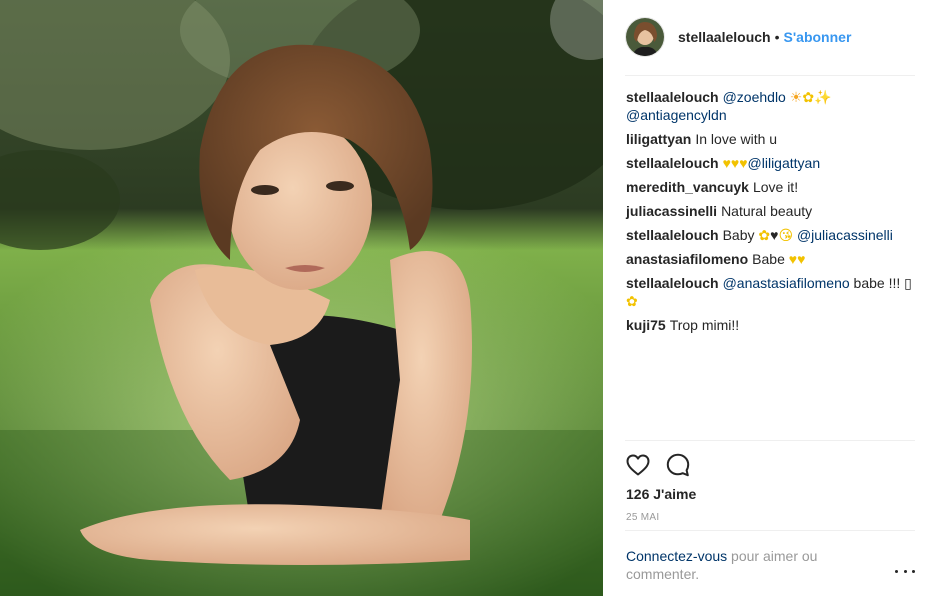 The image size is (934, 596). I want to click on footer-divider, so click(770, 530).